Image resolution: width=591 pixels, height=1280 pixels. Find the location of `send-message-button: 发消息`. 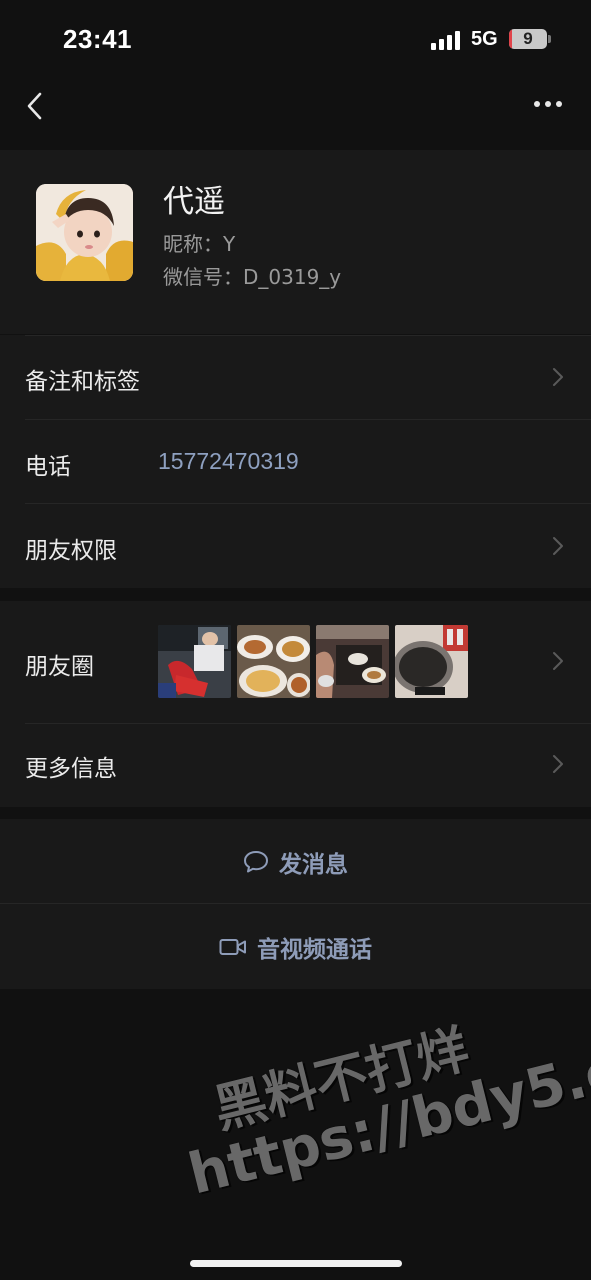

send-message-button: 发消息 is located at coordinates (295, 861).